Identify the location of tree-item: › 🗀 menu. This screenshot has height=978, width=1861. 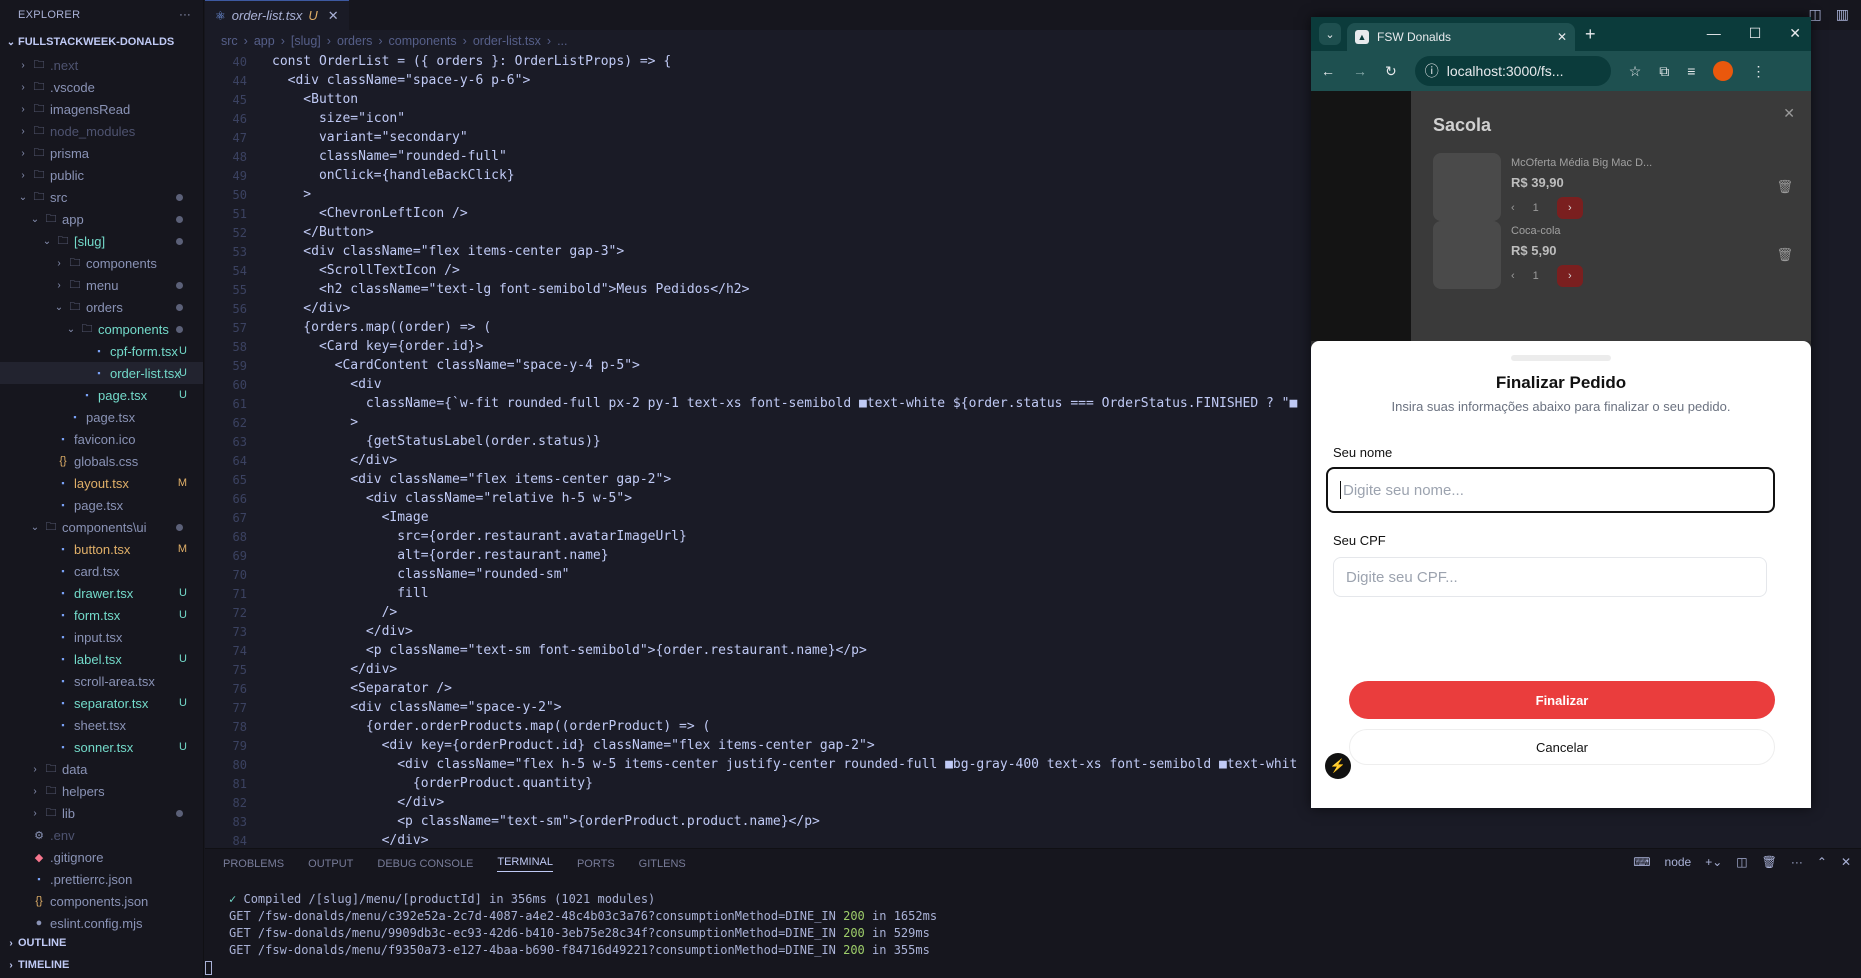
(101, 285).